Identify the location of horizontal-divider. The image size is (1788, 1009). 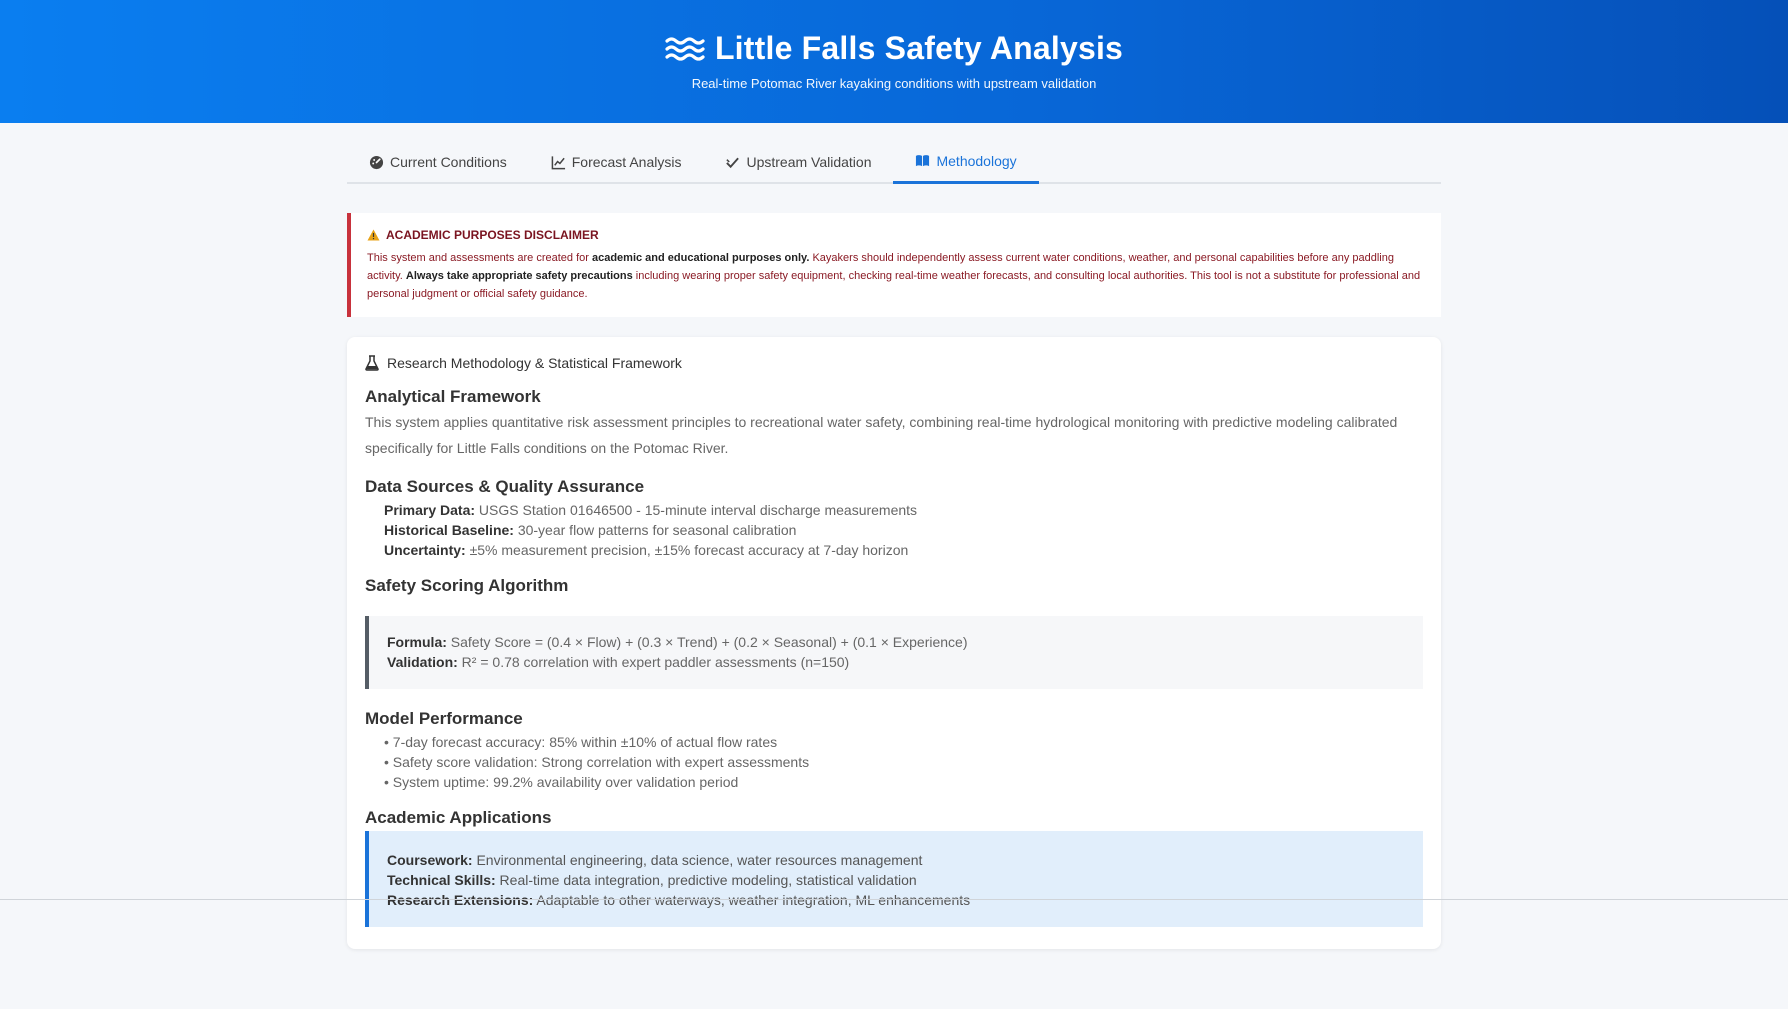
(894, 899).